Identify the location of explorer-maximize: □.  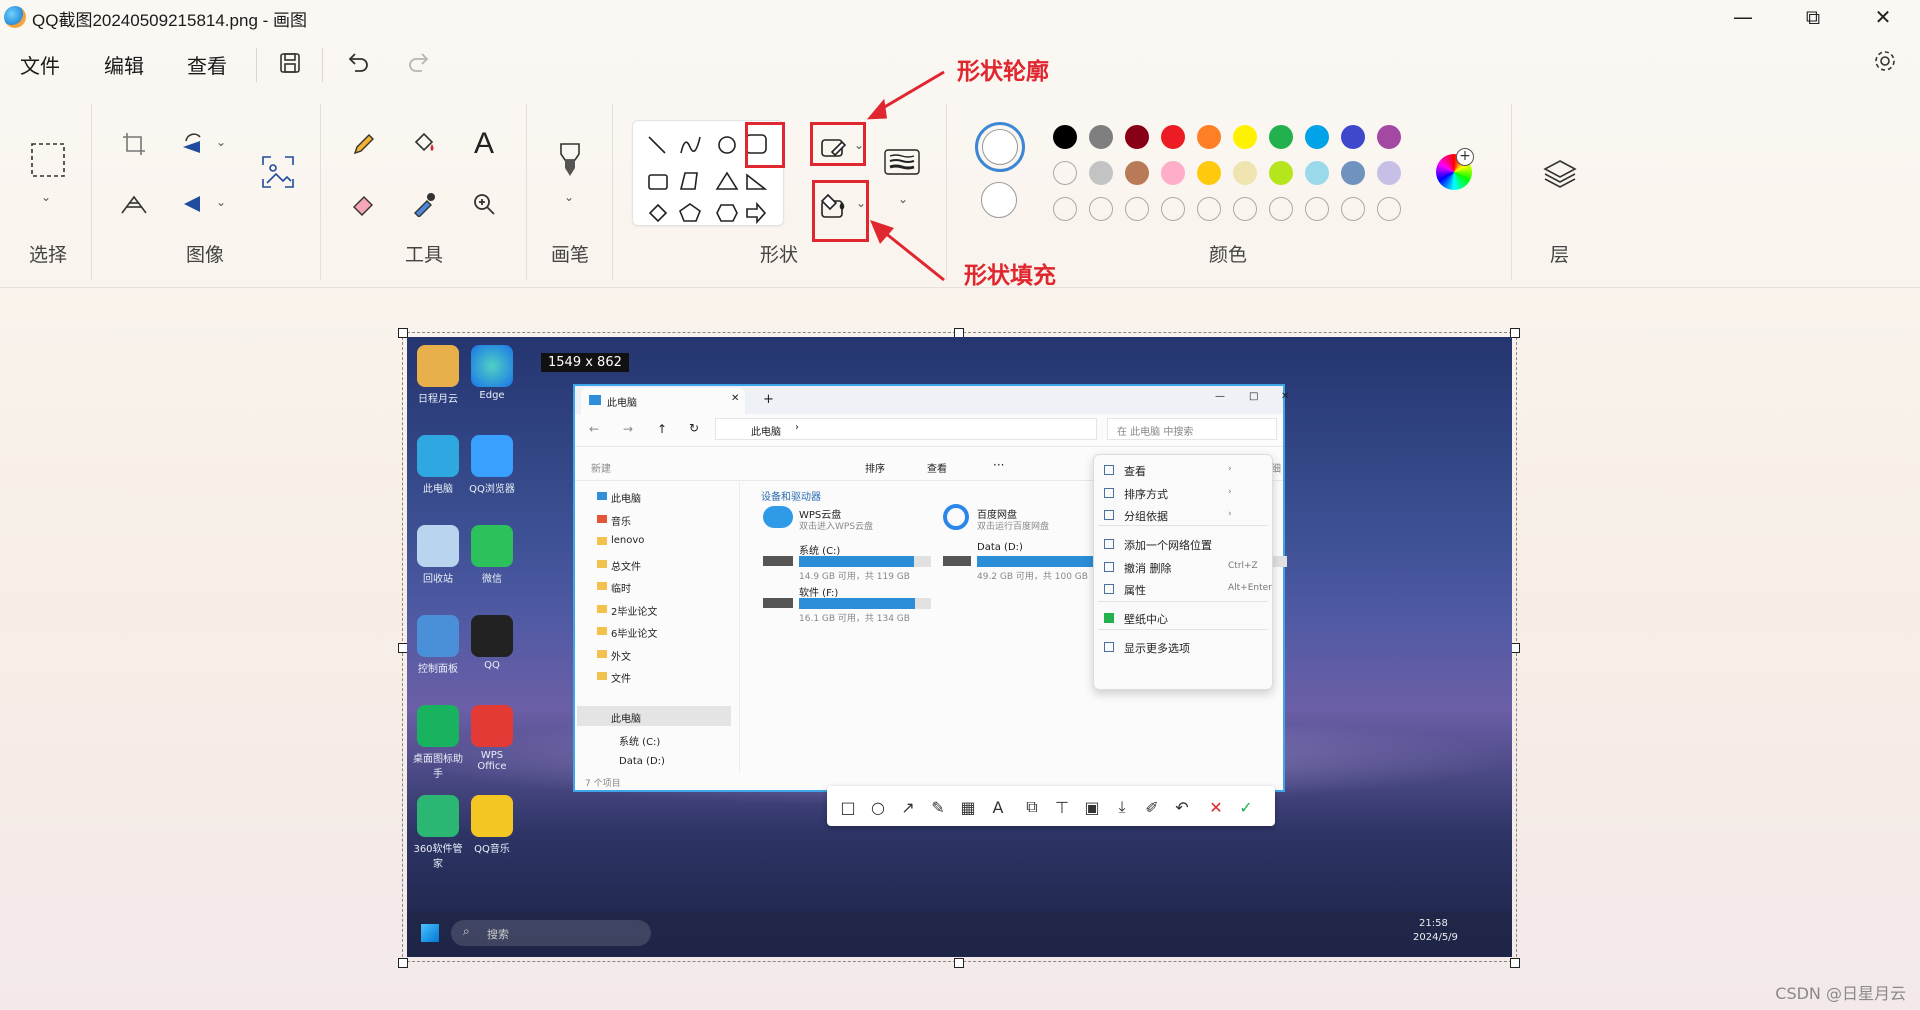
(1253, 396).